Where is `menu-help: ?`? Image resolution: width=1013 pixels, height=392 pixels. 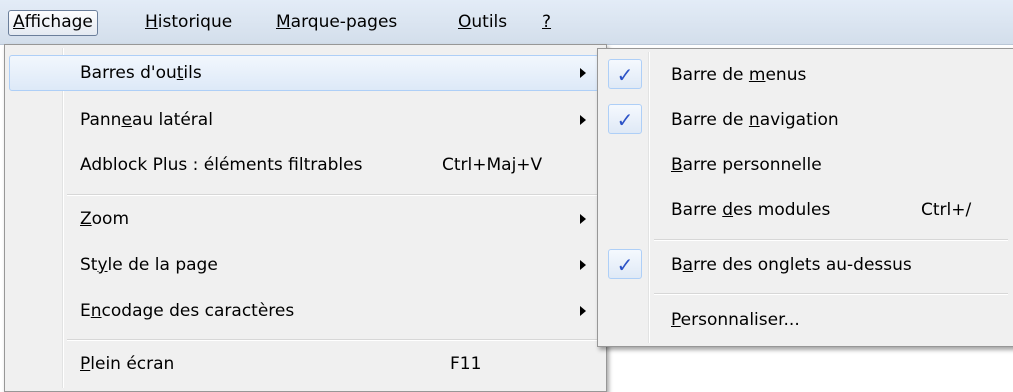 menu-help: ? is located at coordinates (546, 23).